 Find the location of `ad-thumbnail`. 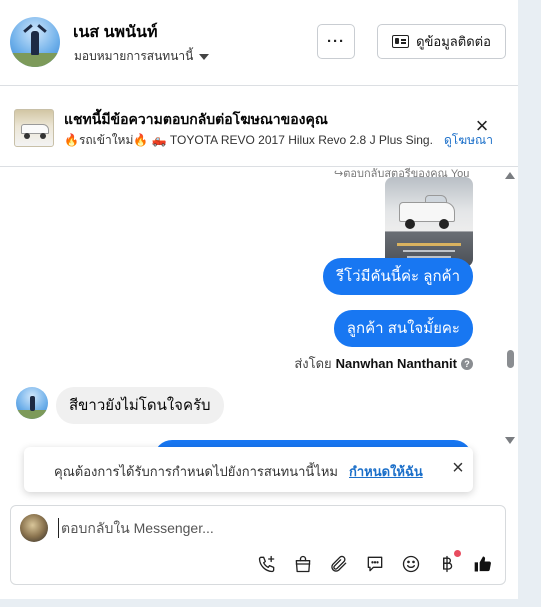

ad-thumbnail is located at coordinates (34, 128).